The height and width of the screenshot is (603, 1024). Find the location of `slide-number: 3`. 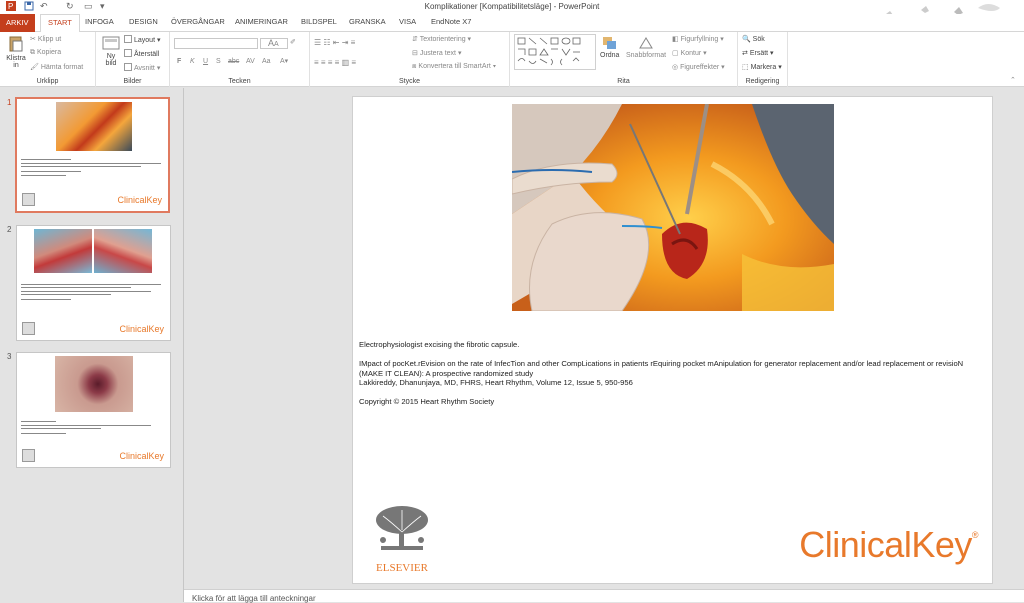

slide-number: 3 is located at coordinates (9, 356).